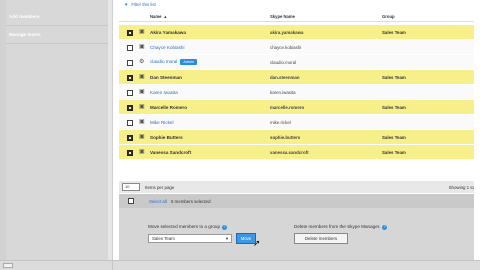  I want to click on mouse-pointer-icon: ➚, so click(257, 243).